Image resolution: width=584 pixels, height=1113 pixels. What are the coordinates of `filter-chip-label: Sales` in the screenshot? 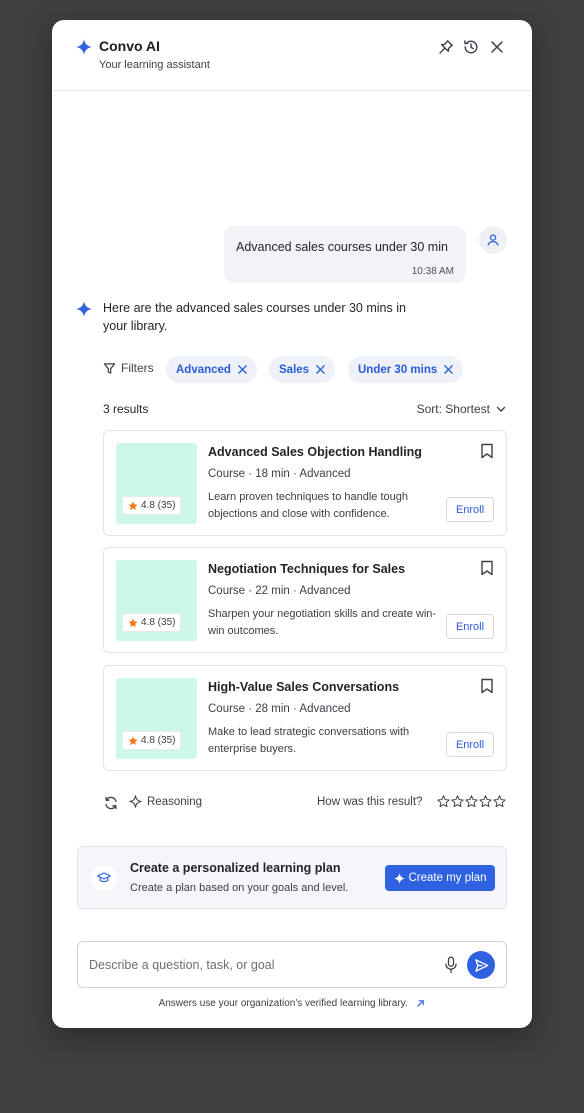 It's located at (294, 369).